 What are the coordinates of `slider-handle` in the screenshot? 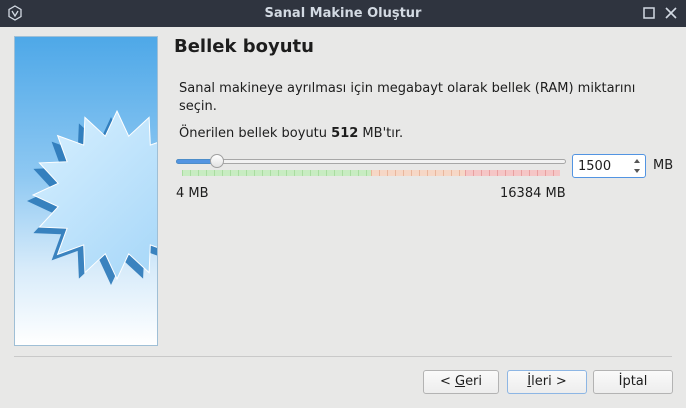 It's located at (217, 161).